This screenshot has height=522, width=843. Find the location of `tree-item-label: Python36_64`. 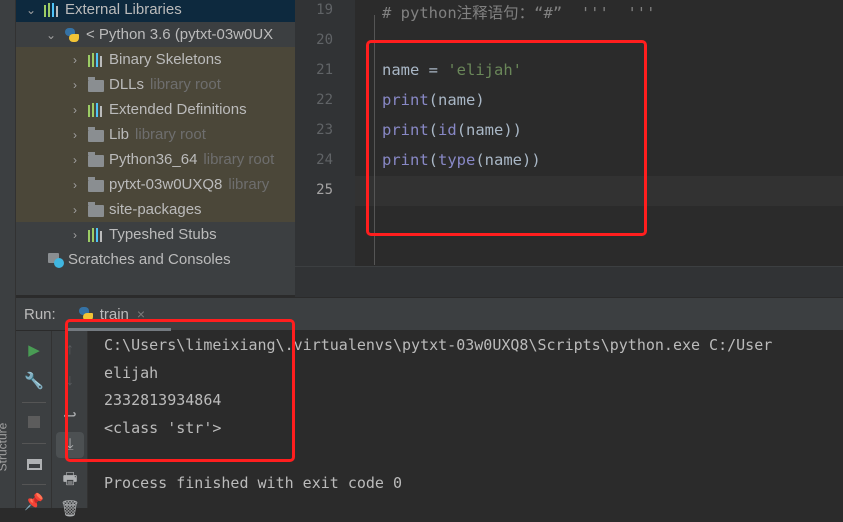

tree-item-label: Python36_64 is located at coordinates (153, 159).